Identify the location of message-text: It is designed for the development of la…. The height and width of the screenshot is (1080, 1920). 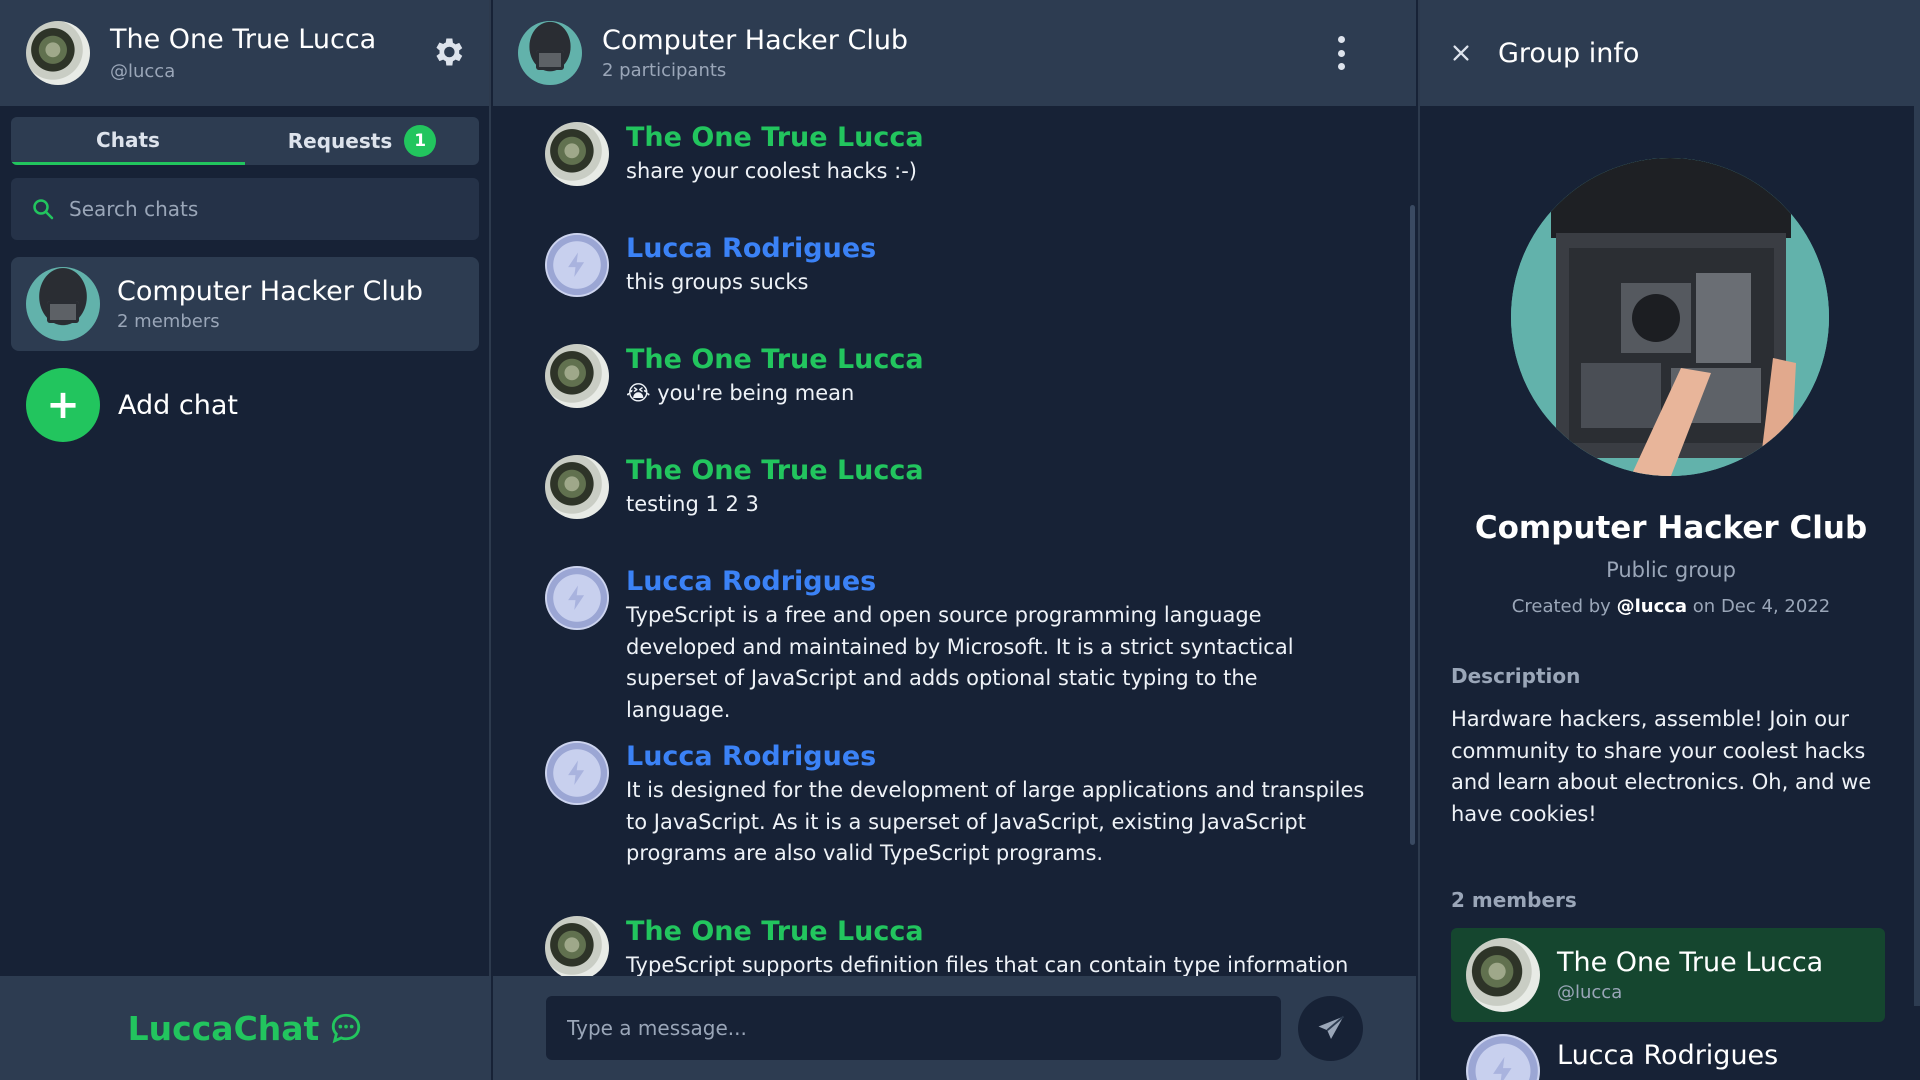
(995, 822).